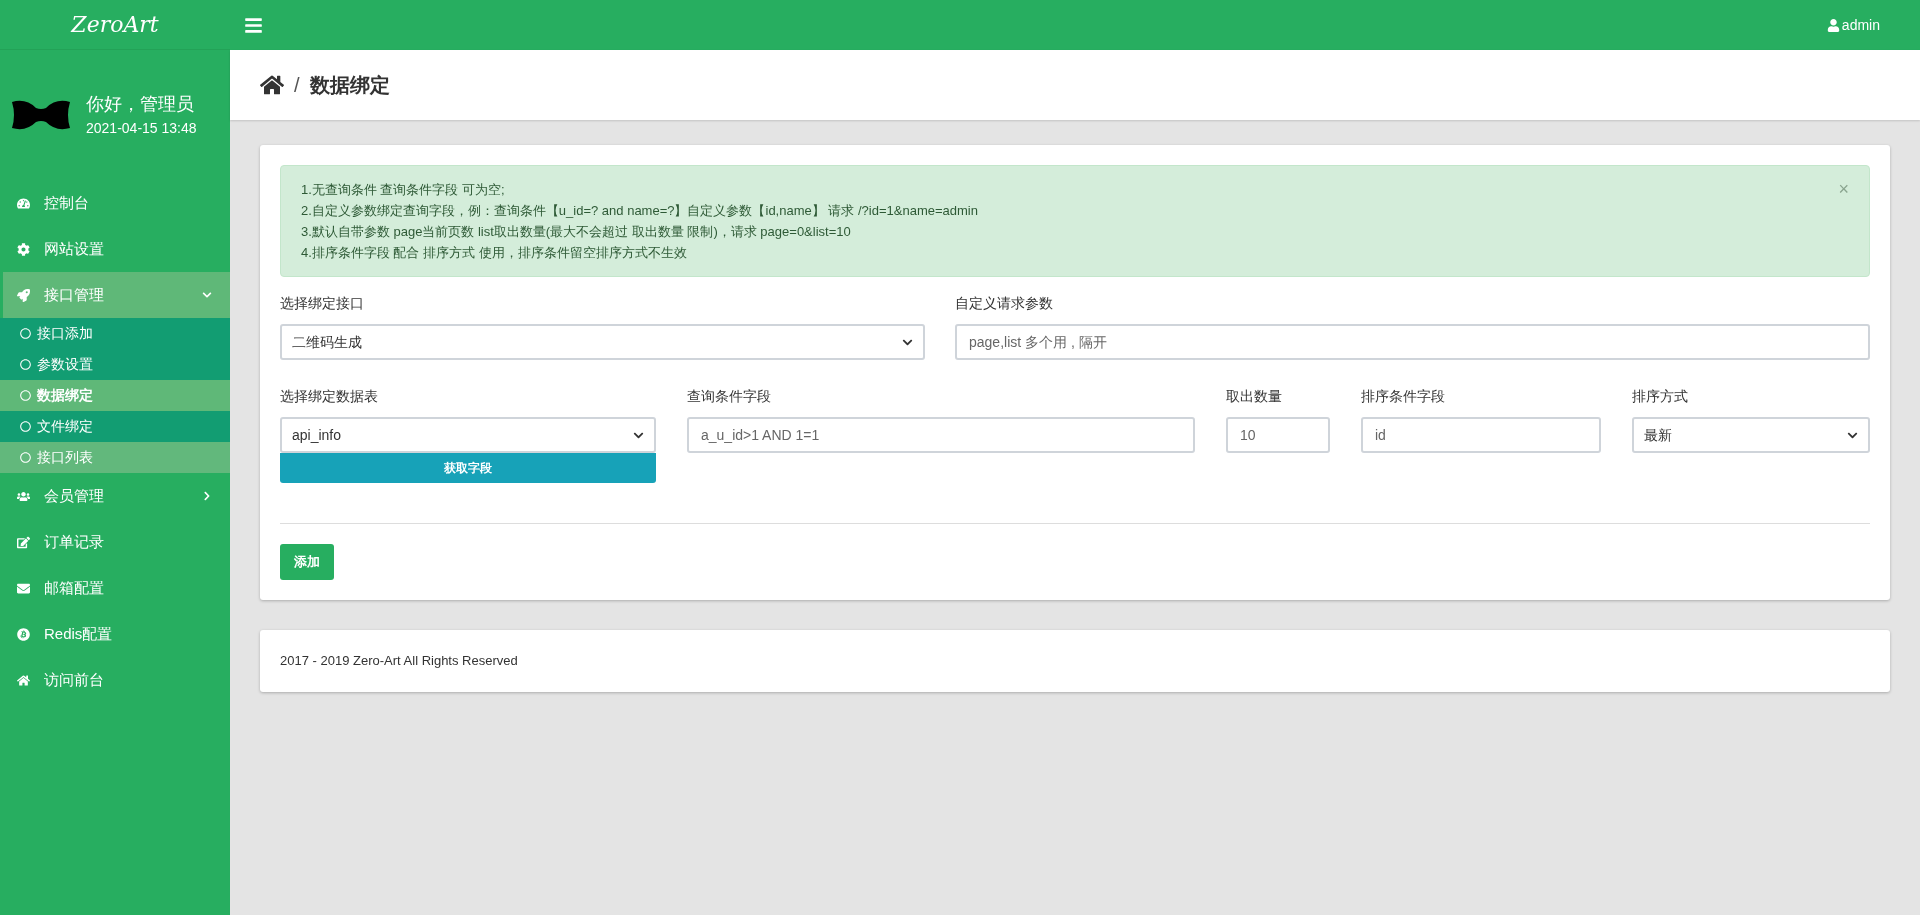 The width and height of the screenshot is (1920, 915). What do you see at coordinates (399, 661) in the screenshot?
I see `copyright-text: 2017 - 2019 Zero-Art All Rights Reserved` at bounding box center [399, 661].